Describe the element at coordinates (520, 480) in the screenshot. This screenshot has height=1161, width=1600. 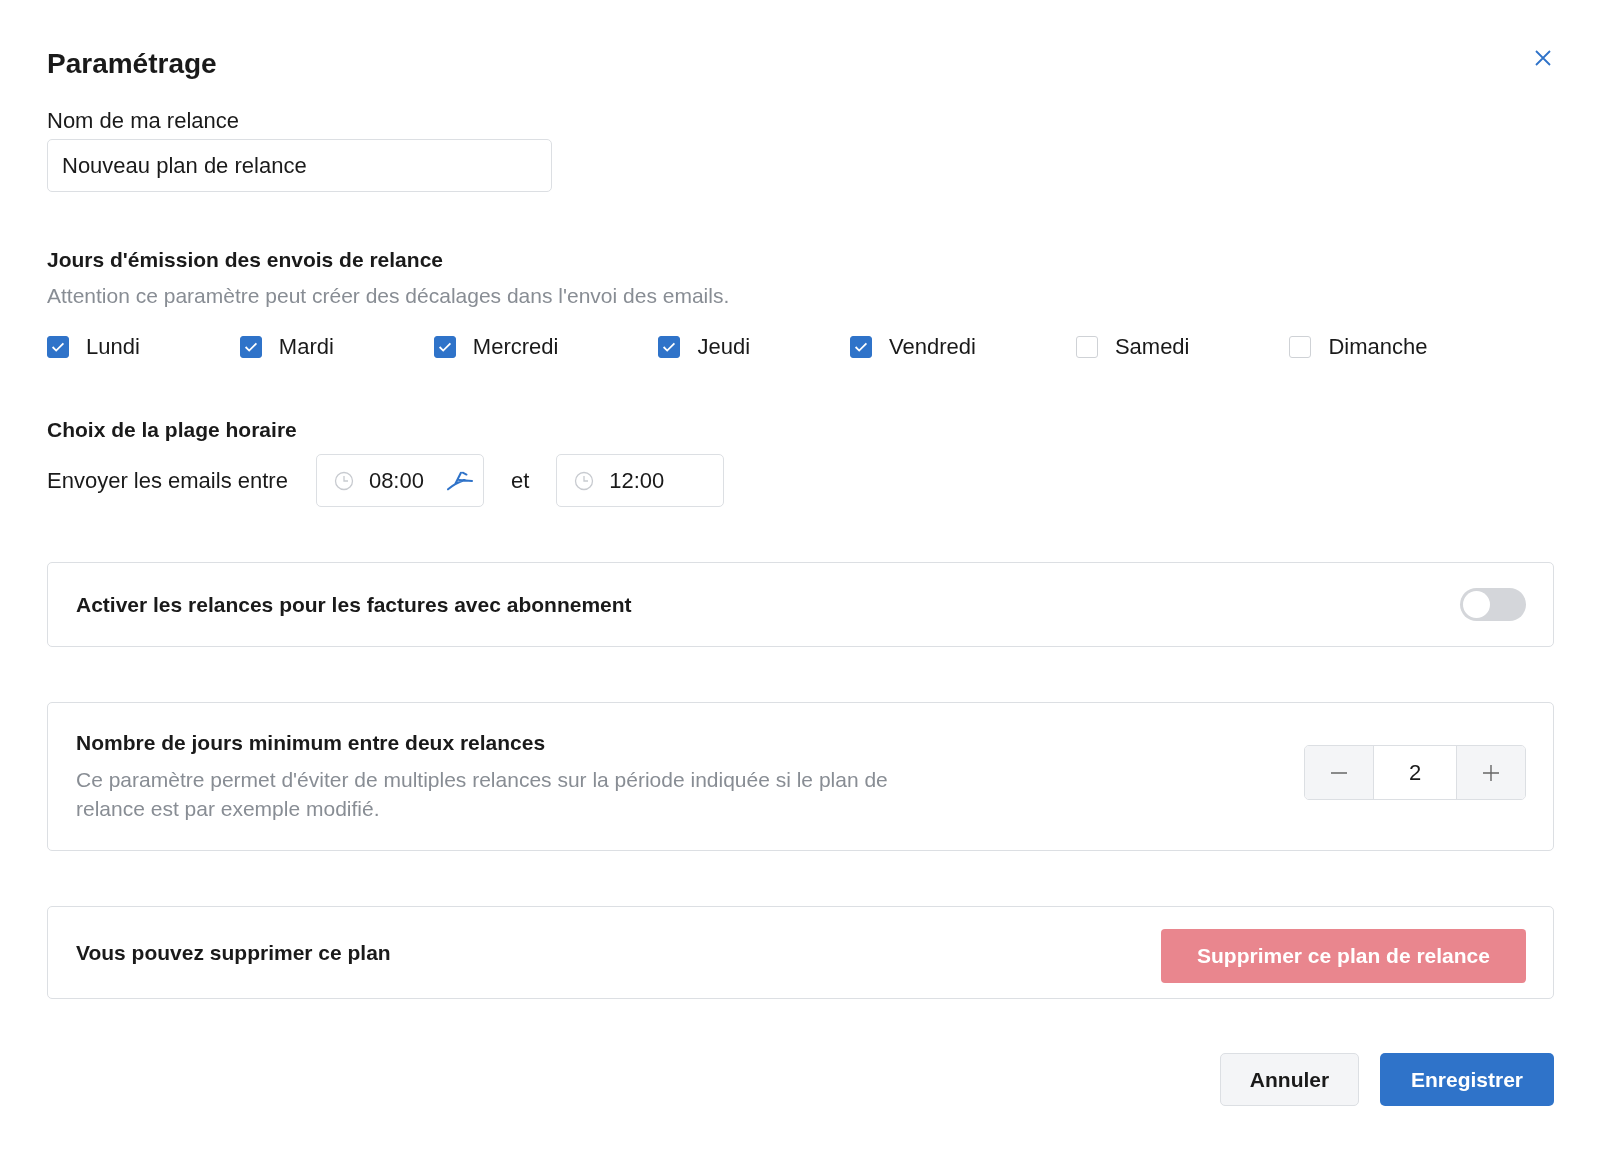
I see `separator-text: et` at that location.